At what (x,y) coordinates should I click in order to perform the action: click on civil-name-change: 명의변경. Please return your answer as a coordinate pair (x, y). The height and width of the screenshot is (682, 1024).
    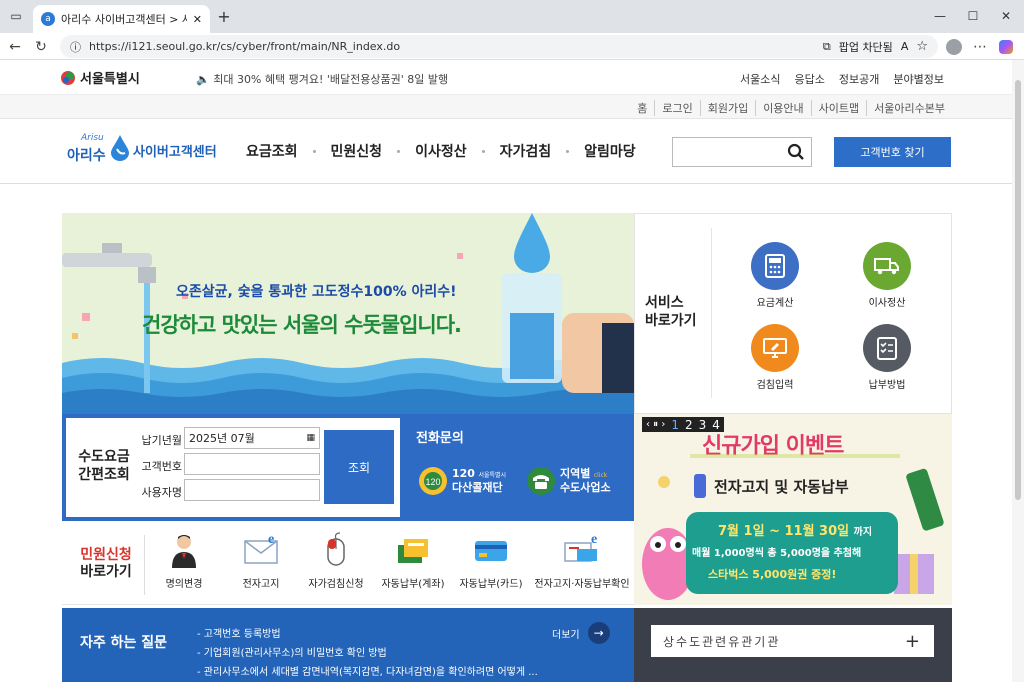
    Looking at the image, I should click on (184, 560).